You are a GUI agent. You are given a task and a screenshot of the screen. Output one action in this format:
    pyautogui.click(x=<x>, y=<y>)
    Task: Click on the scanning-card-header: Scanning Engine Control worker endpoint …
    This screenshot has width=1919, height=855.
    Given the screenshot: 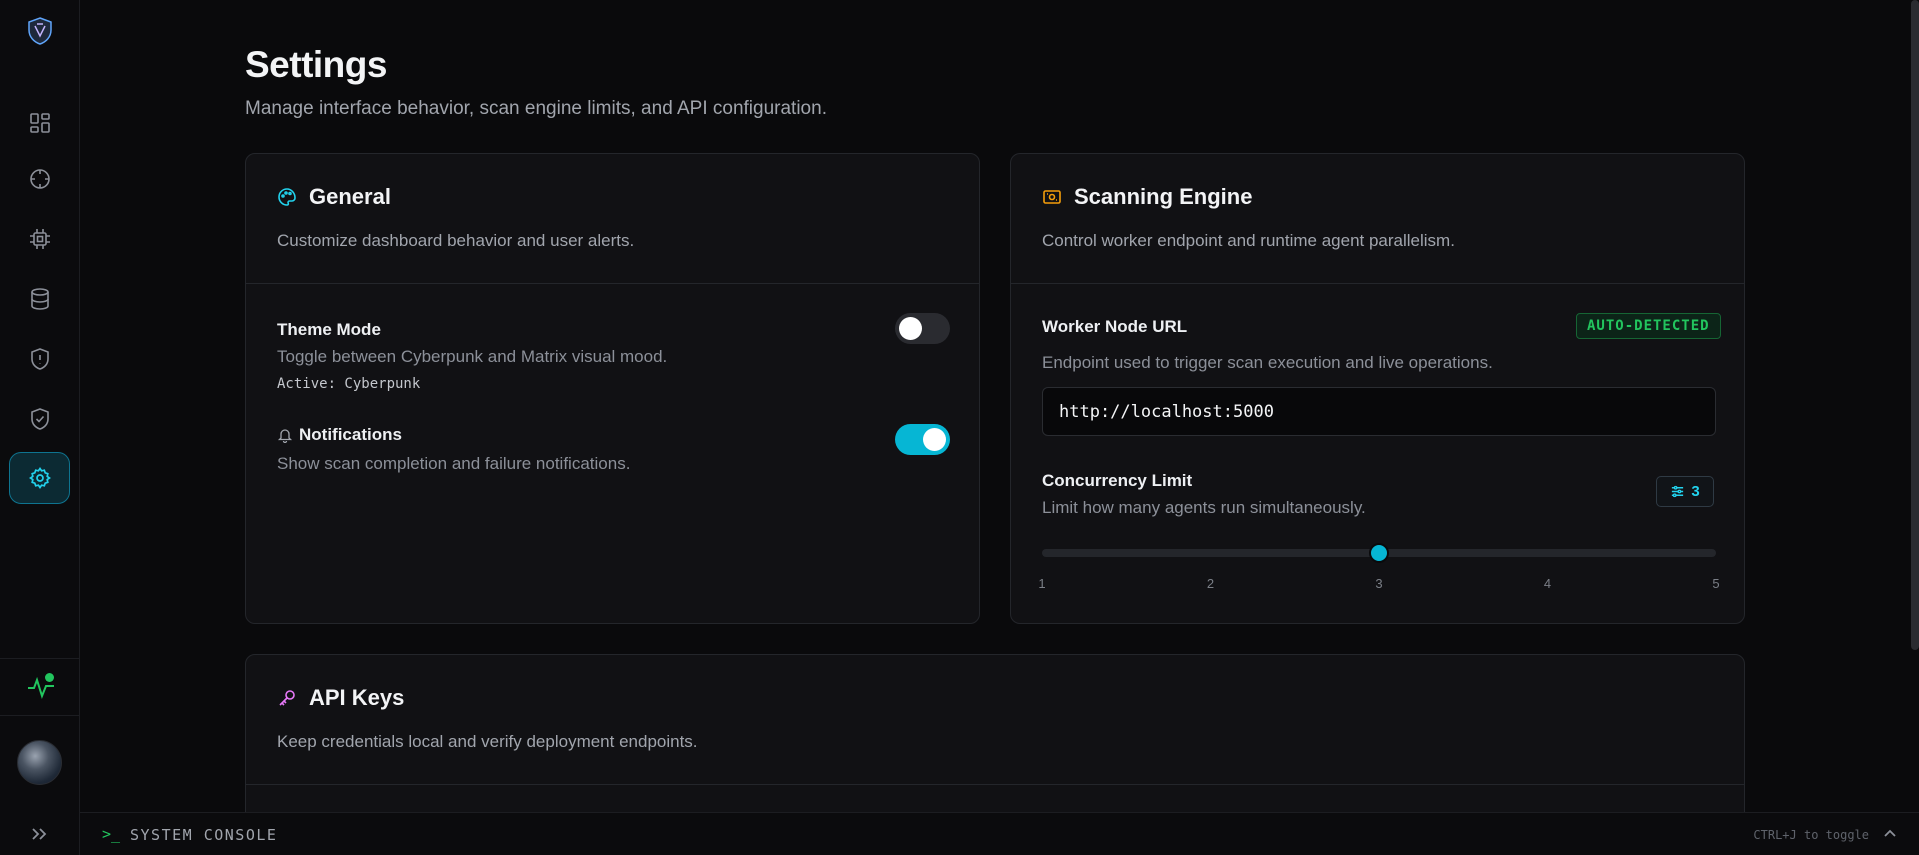 What is the action you would take?
    pyautogui.click(x=1377, y=219)
    